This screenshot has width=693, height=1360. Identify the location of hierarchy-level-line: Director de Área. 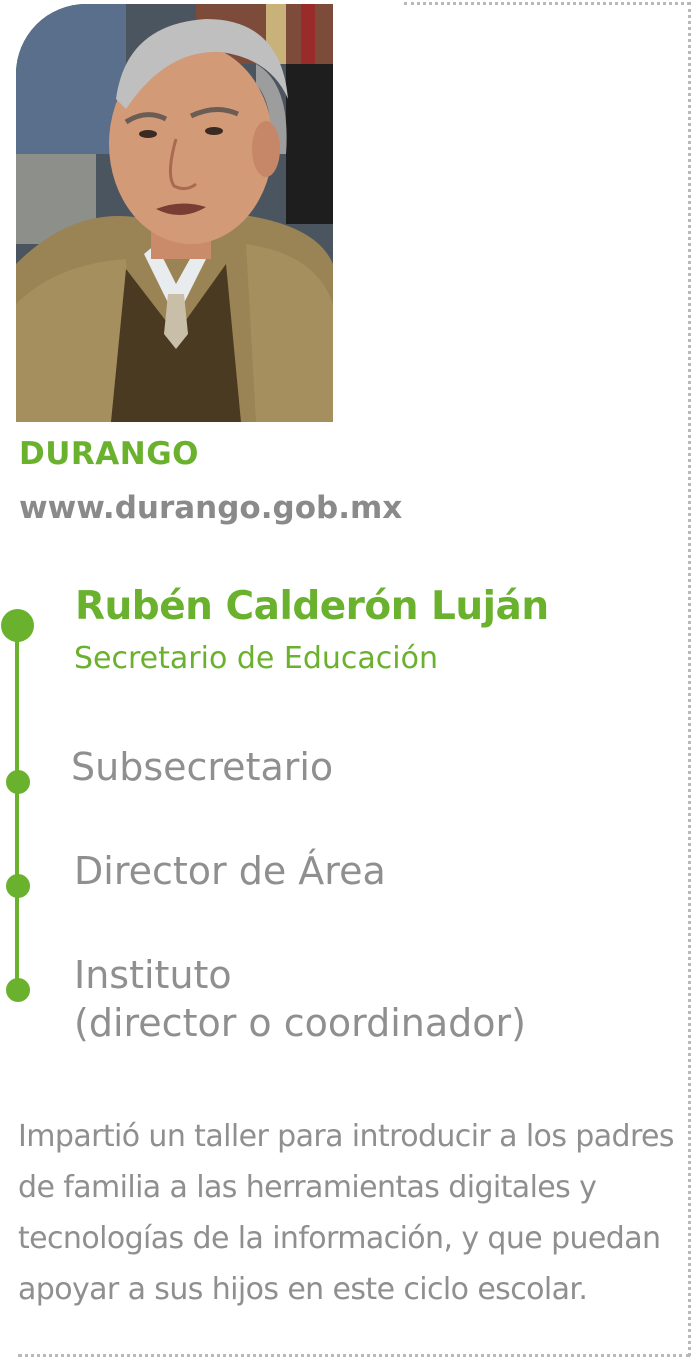
(230, 871).